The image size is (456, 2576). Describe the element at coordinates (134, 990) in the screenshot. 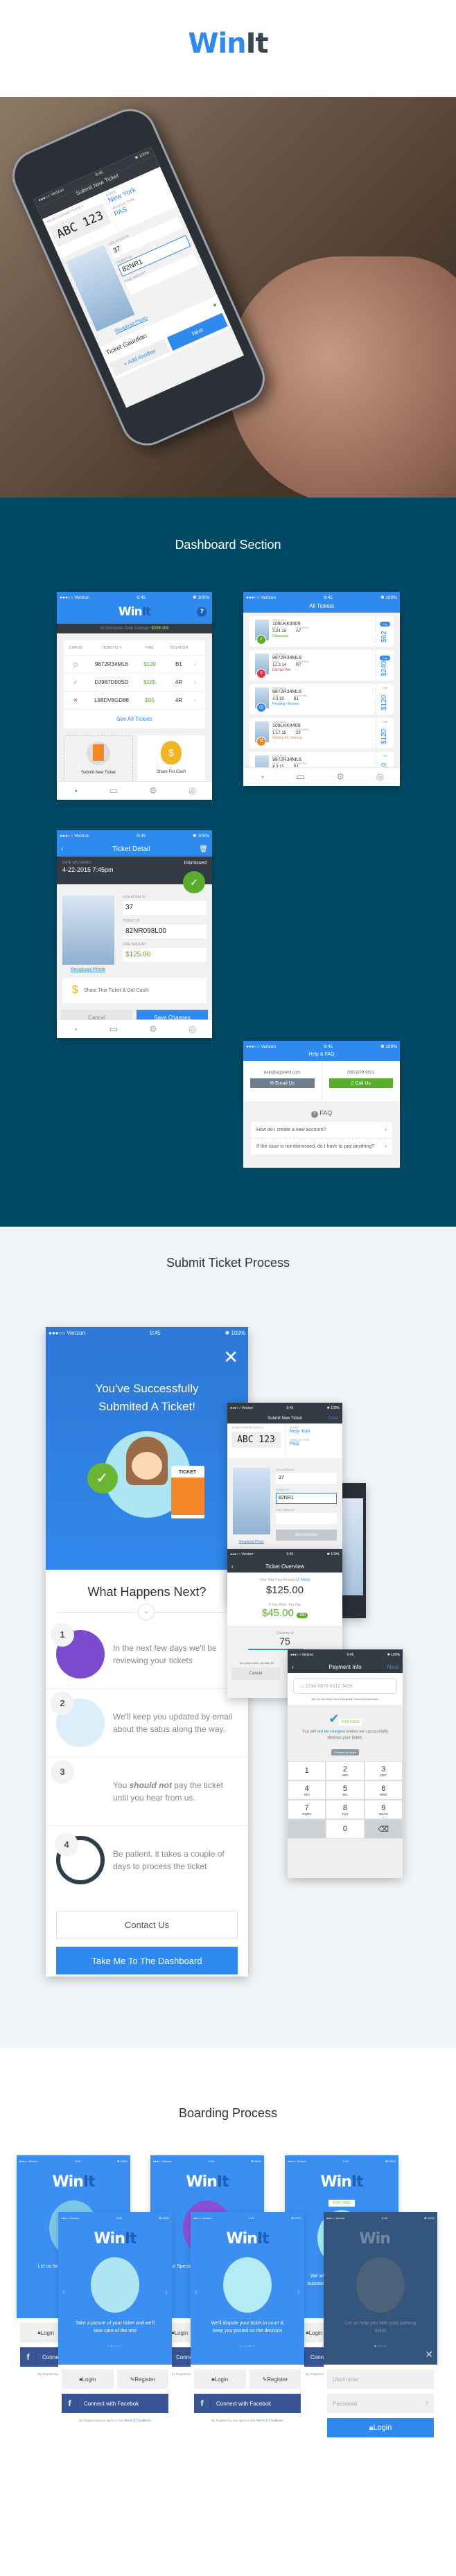

I see `share-banner: $ Share This Ticket & Get Cash!` at that location.